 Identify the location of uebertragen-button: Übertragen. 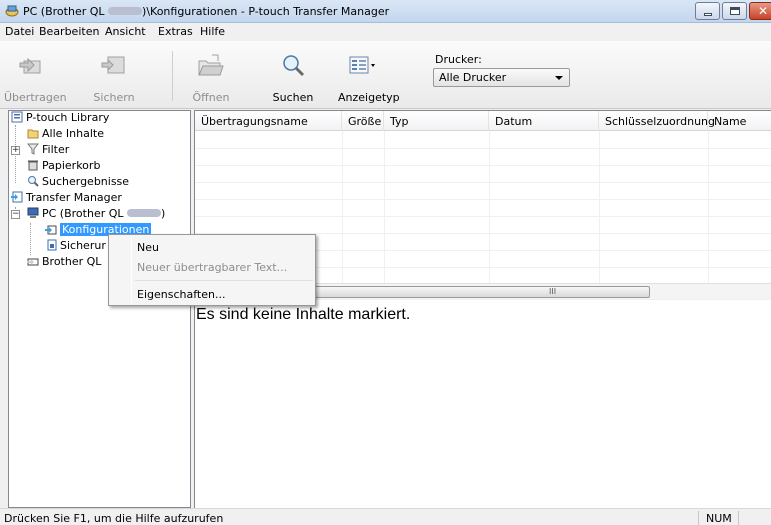
(35, 76).